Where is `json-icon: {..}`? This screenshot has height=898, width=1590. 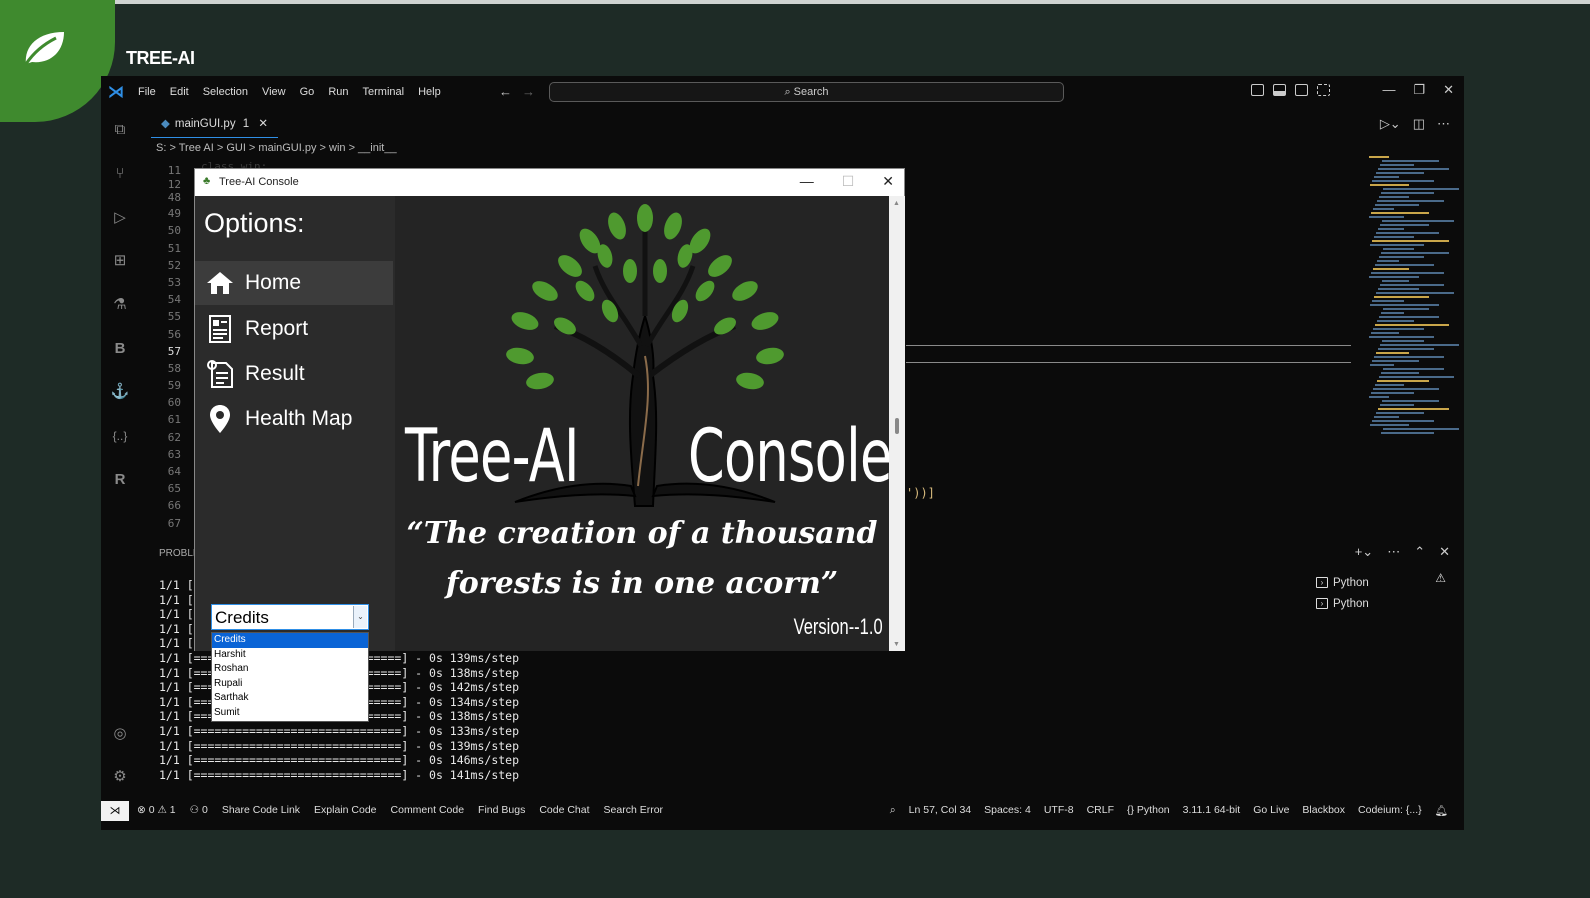 json-icon: {..} is located at coordinates (120, 436).